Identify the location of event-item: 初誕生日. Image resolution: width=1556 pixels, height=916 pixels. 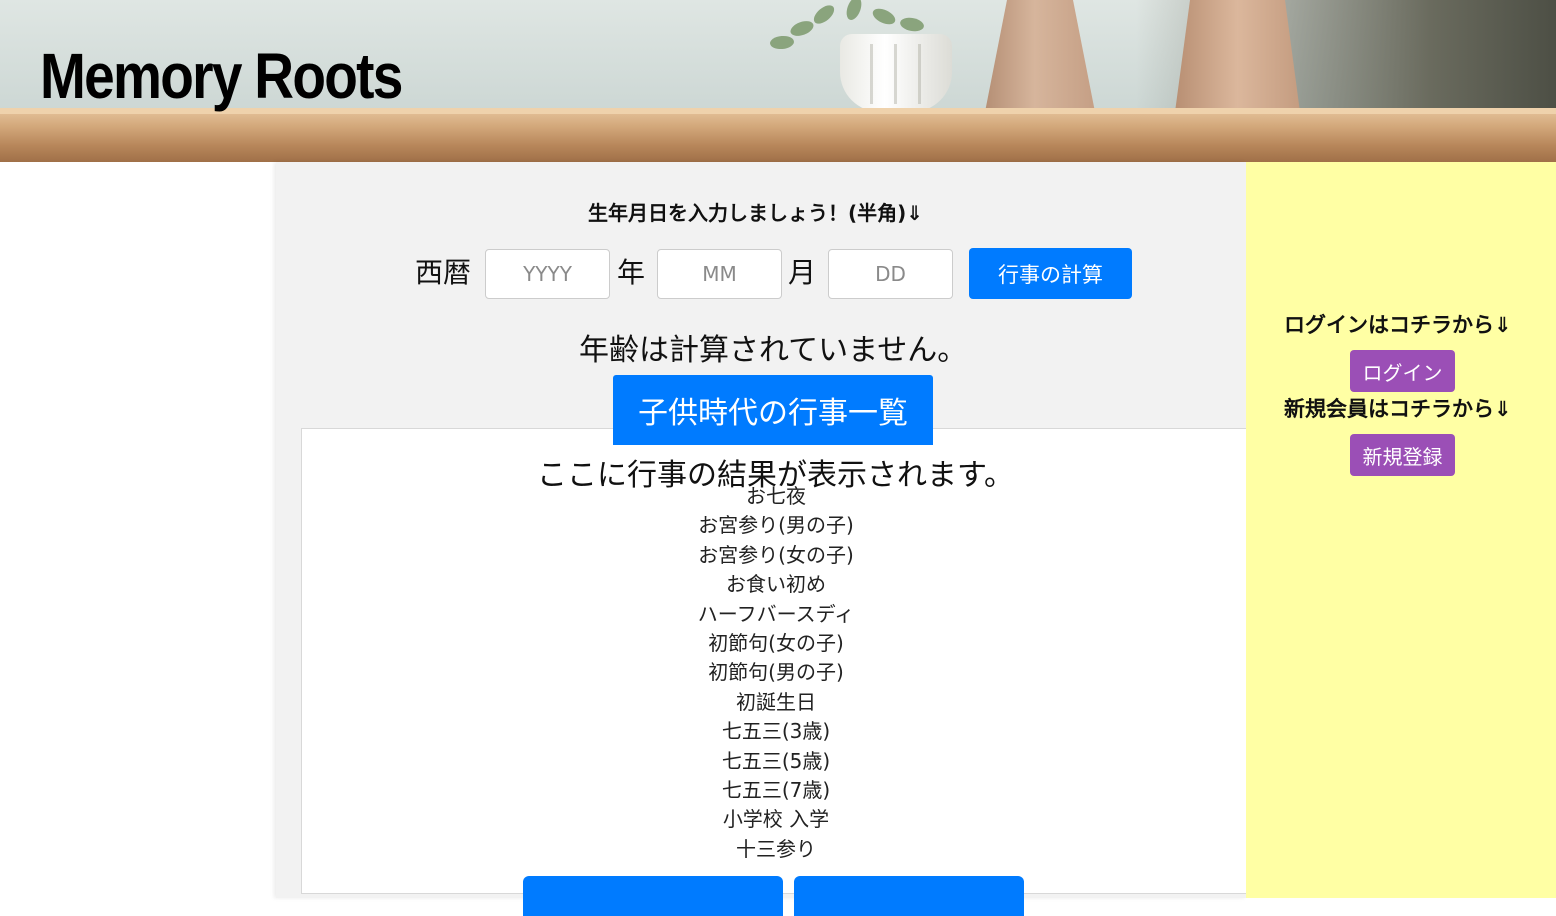
(776, 701).